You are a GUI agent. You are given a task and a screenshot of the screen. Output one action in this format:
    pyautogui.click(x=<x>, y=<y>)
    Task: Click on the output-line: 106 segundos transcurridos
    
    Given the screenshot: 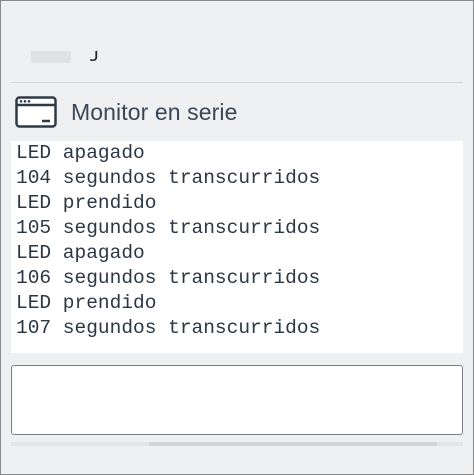 What is the action you would take?
    pyautogui.click(x=168, y=278)
    